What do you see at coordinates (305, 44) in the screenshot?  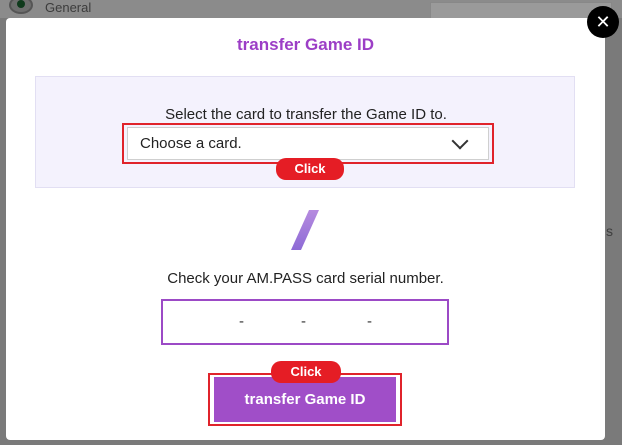 I see `dialog-title: transfer Game ID` at bounding box center [305, 44].